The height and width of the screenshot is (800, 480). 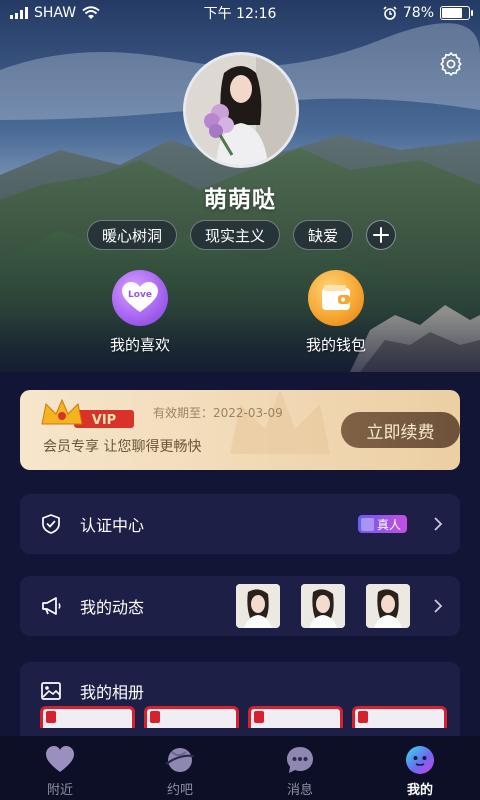 I want to click on battery-level, so click(x=452, y=13).